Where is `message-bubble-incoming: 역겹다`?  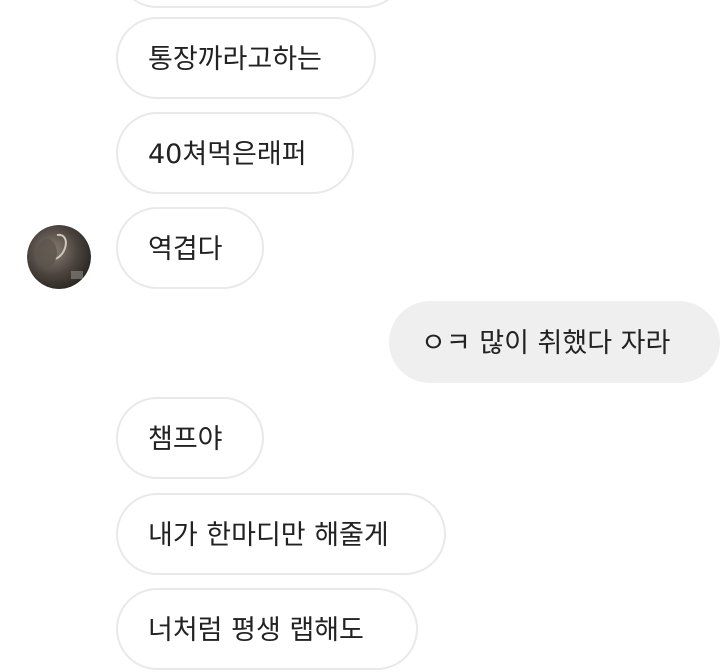 message-bubble-incoming: 역겹다 is located at coordinates (190, 248).